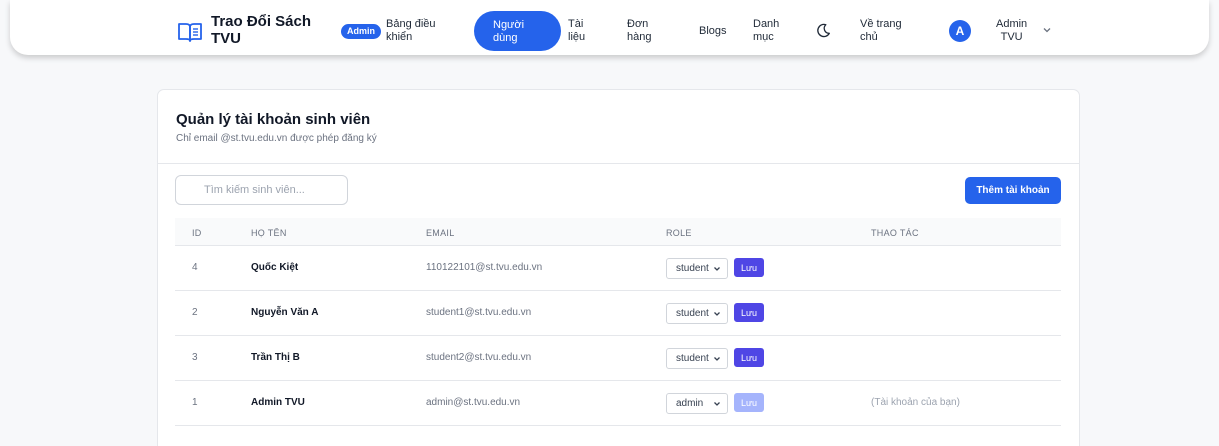 This screenshot has height=446, width=1219. I want to click on avatar: A, so click(960, 31).